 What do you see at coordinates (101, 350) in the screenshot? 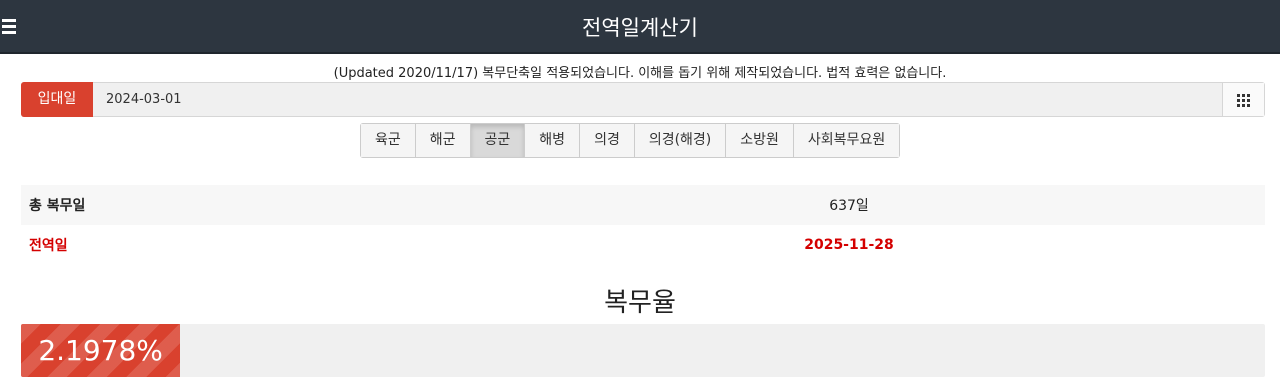
I see `service-rate-bar: 2.1978%` at bounding box center [101, 350].